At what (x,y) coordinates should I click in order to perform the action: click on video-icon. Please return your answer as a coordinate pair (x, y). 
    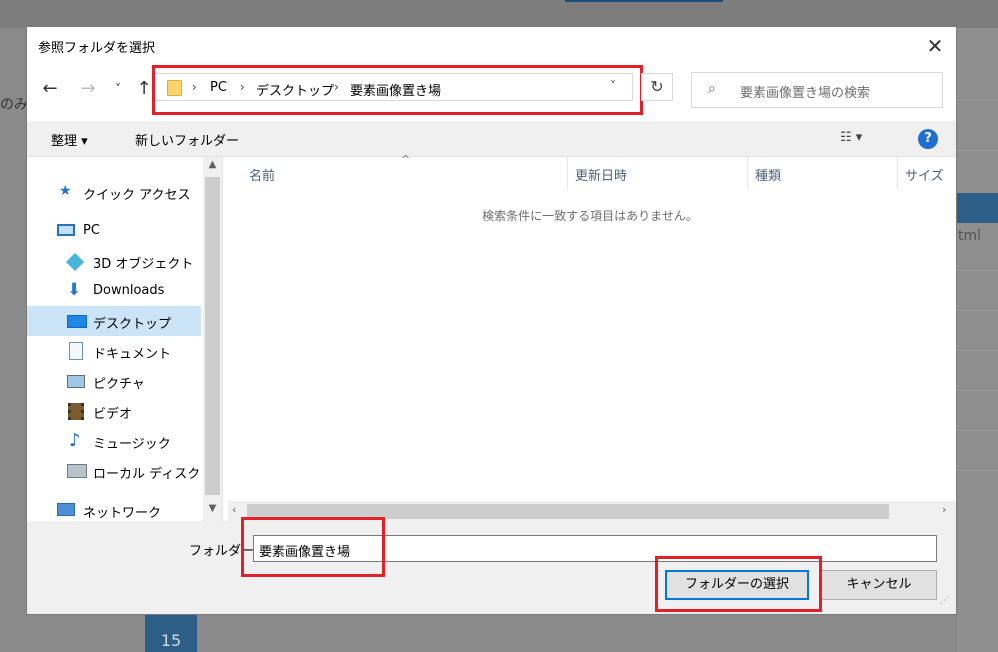
    Looking at the image, I should click on (76, 411).